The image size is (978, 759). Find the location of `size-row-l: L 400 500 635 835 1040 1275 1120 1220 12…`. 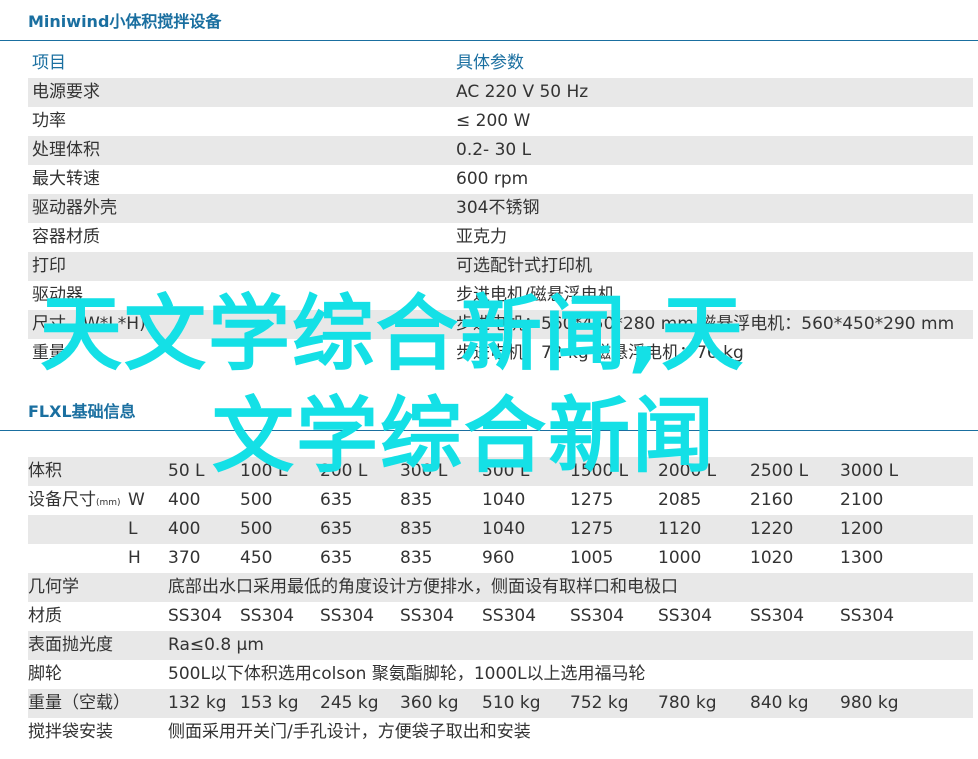

size-row-l: L 400 500 635 835 1040 1275 1120 1220 12… is located at coordinates (500, 529).